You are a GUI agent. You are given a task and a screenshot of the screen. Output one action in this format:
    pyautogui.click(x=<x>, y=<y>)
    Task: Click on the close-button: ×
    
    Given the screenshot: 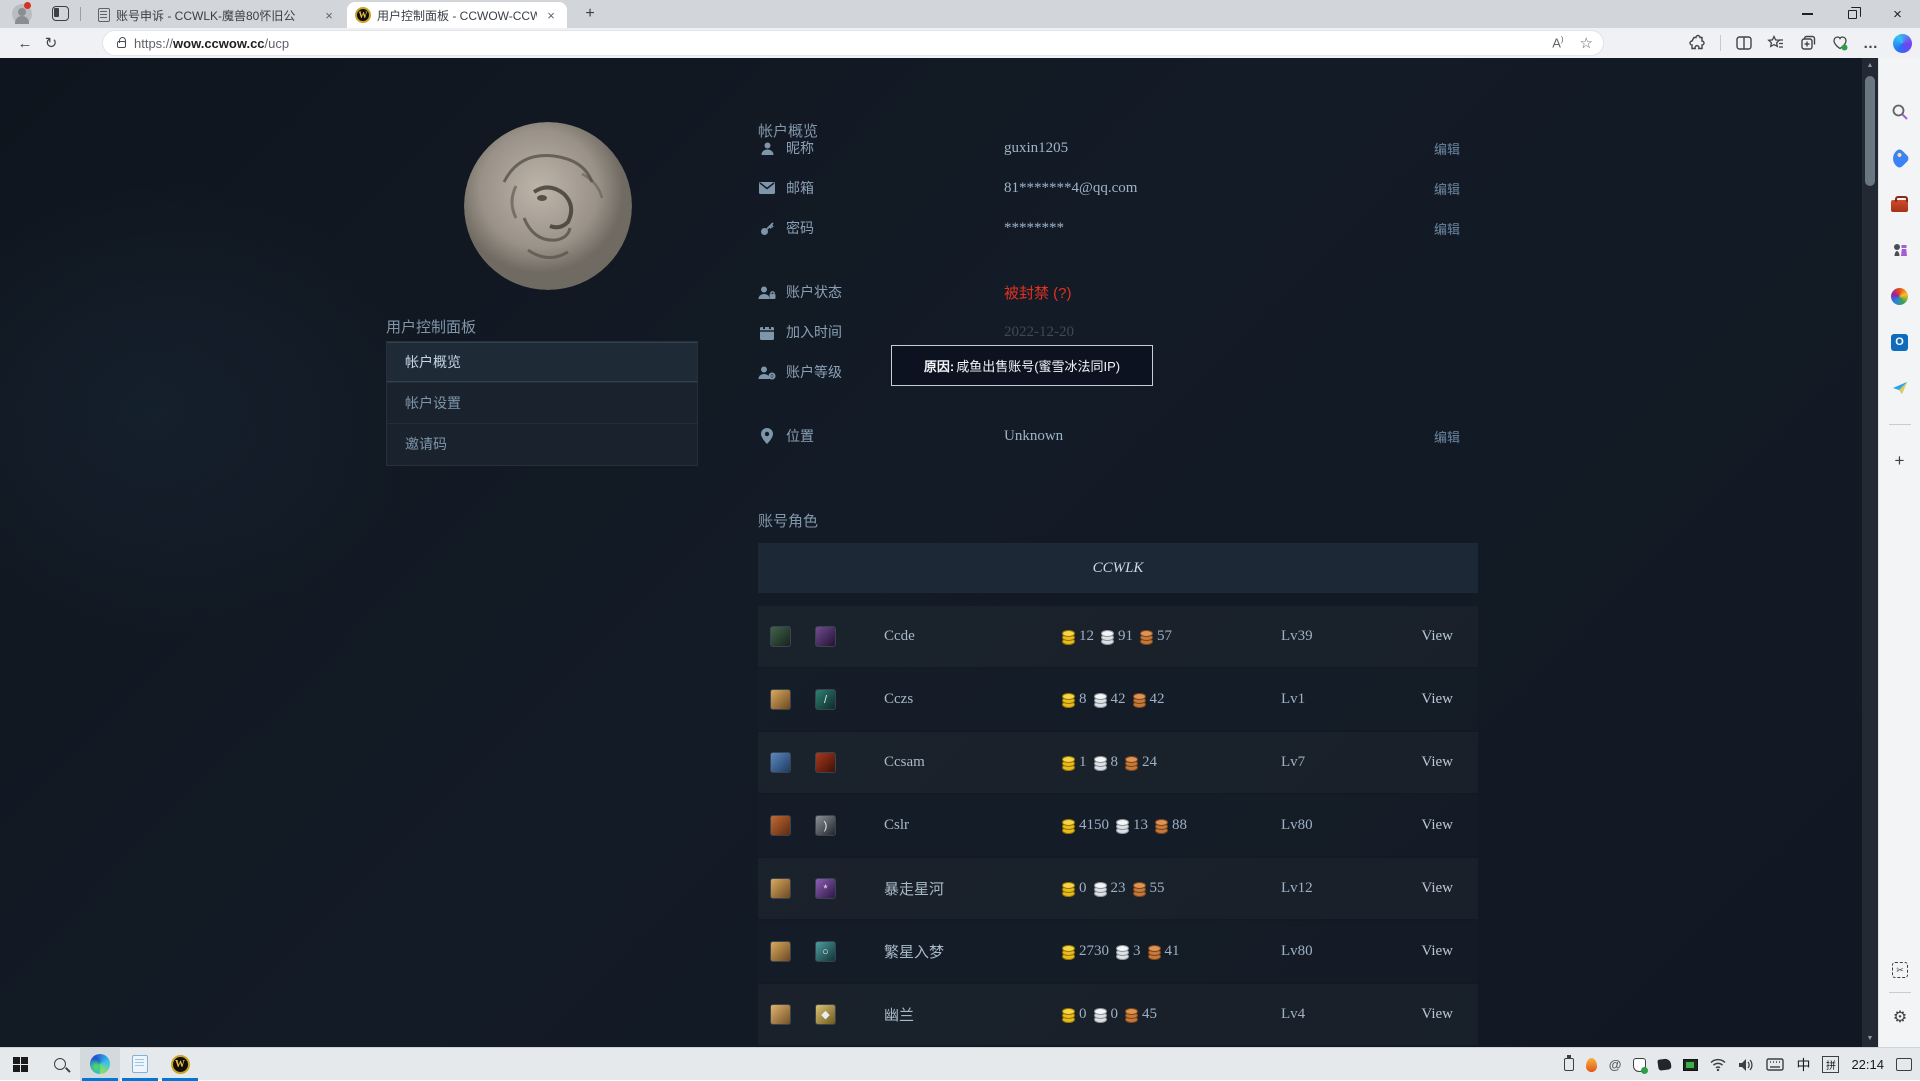 What is the action you would take?
    pyautogui.click(x=1897, y=14)
    